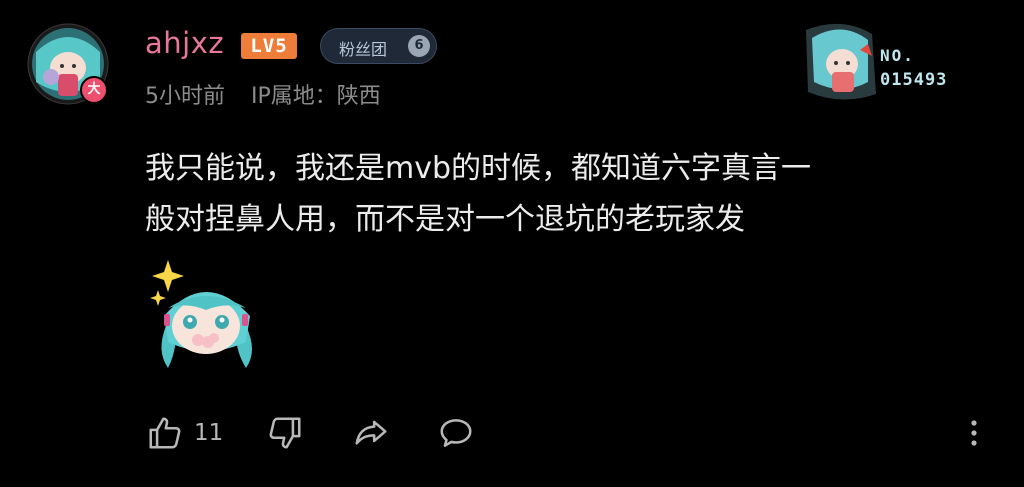  Describe the element at coordinates (914, 80) in the screenshot. I see `collection-number: 015493` at that location.